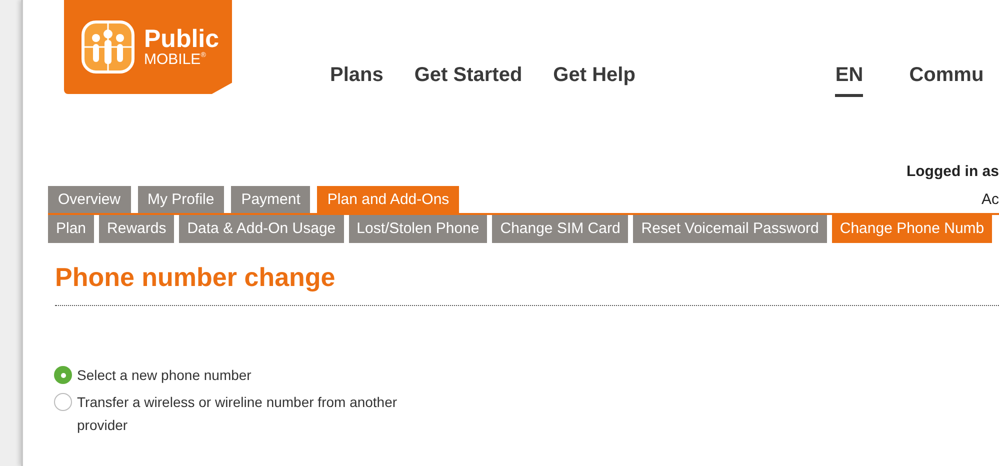 The width and height of the screenshot is (999, 466). What do you see at coordinates (952, 172) in the screenshot?
I see `logged-in-text: Logged in as` at bounding box center [952, 172].